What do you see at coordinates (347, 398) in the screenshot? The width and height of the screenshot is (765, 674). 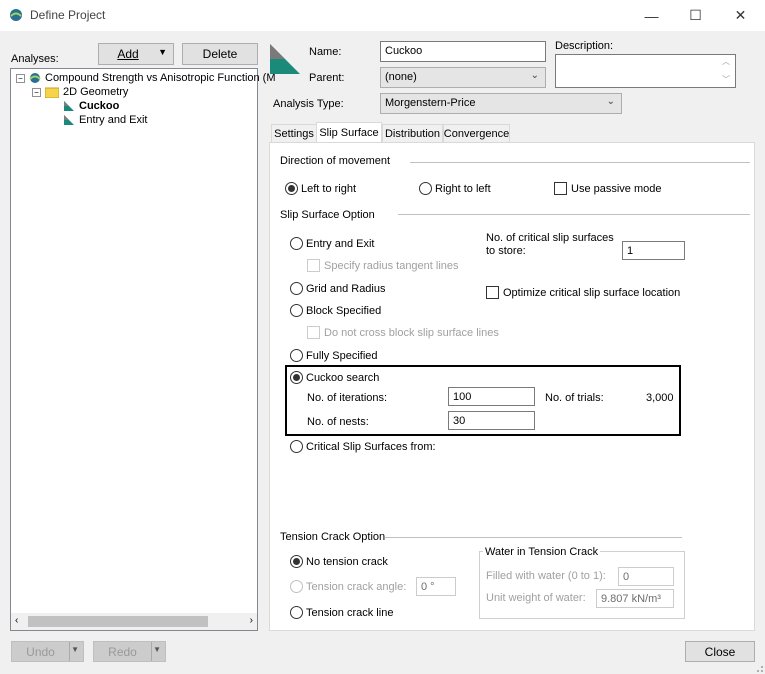 I see `iterations-label: No. of iterations:` at bounding box center [347, 398].